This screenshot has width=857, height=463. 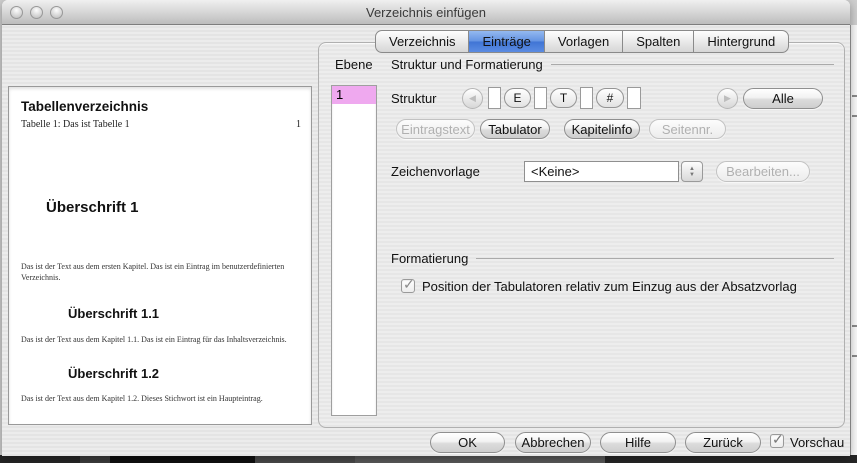 I want to click on preview-heading-1-2: Überschrift 1.2, so click(x=114, y=373).